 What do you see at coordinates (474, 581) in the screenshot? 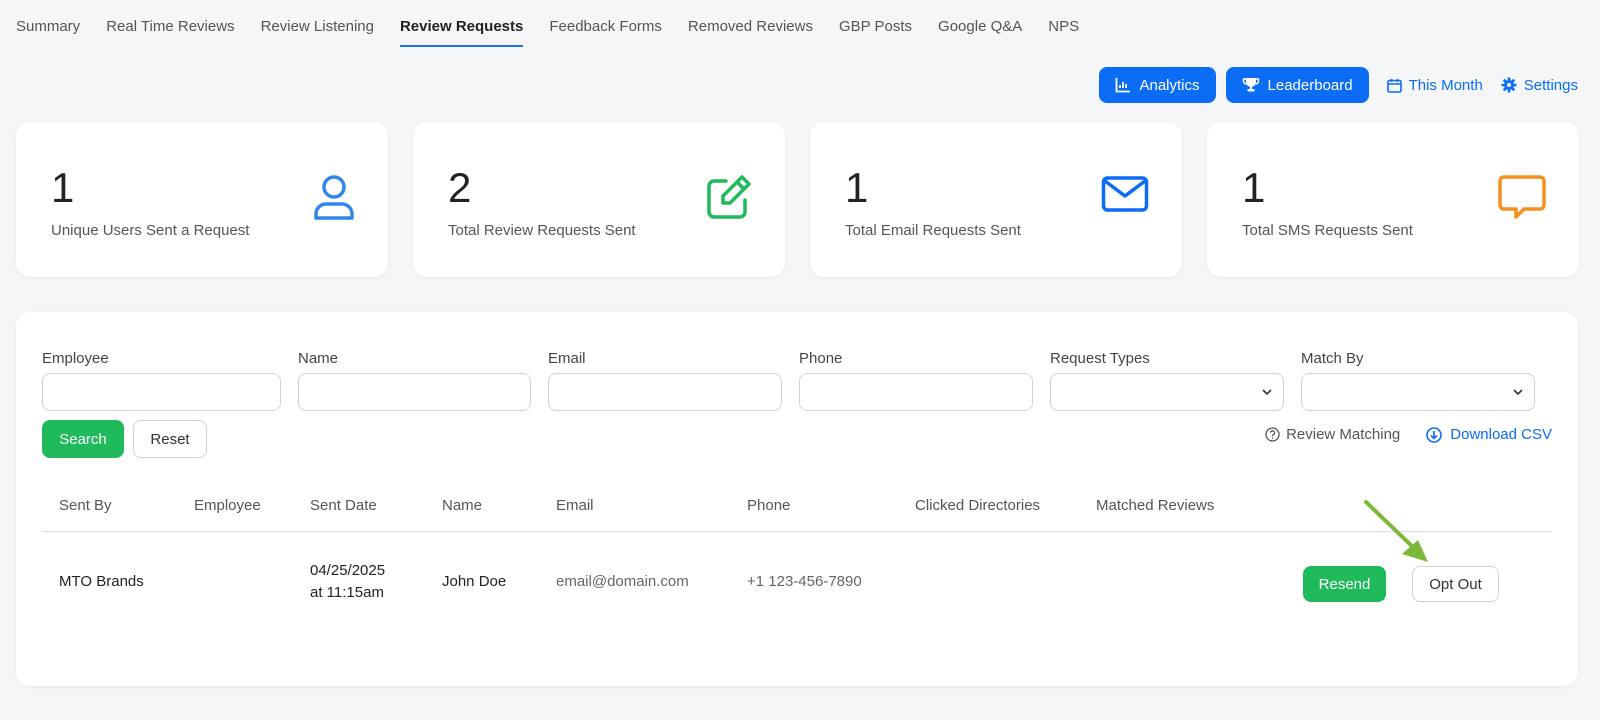
I see `name-cell: John Doe` at bounding box center [474, 581].